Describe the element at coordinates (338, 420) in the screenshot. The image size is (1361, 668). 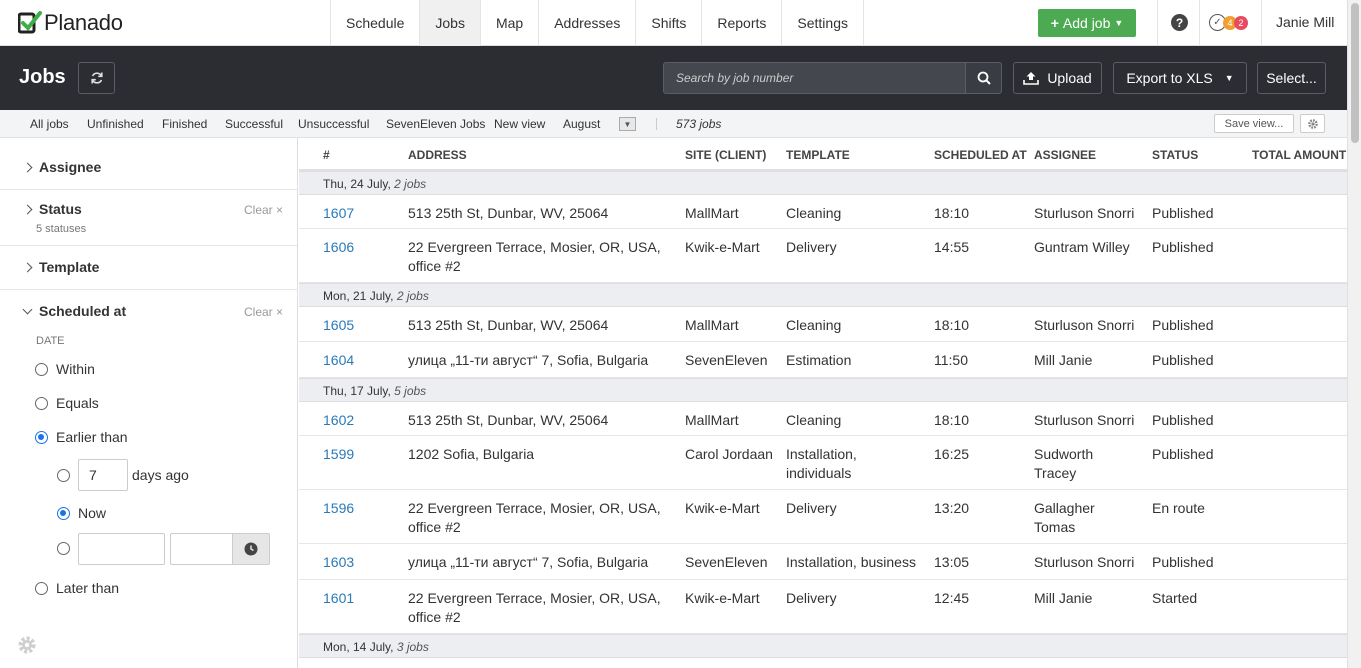
I see `job-id-link: 1602` at that location.